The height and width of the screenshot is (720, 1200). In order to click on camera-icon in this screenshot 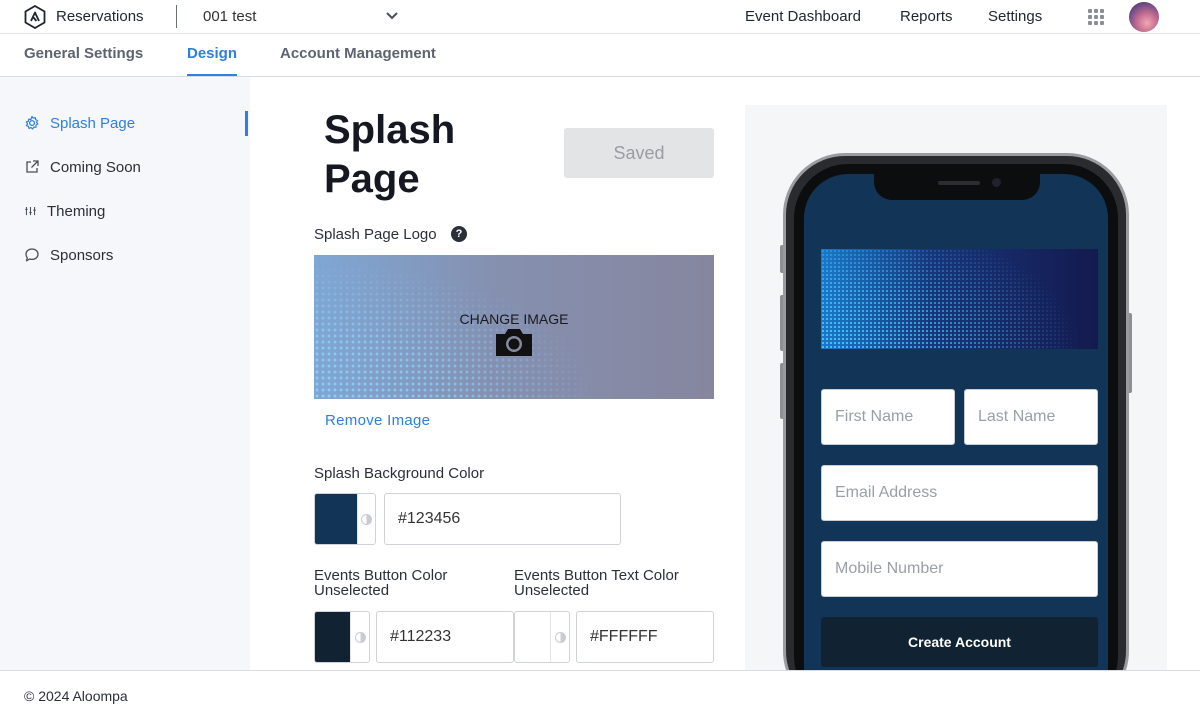, I will do `click(514, 342)`.